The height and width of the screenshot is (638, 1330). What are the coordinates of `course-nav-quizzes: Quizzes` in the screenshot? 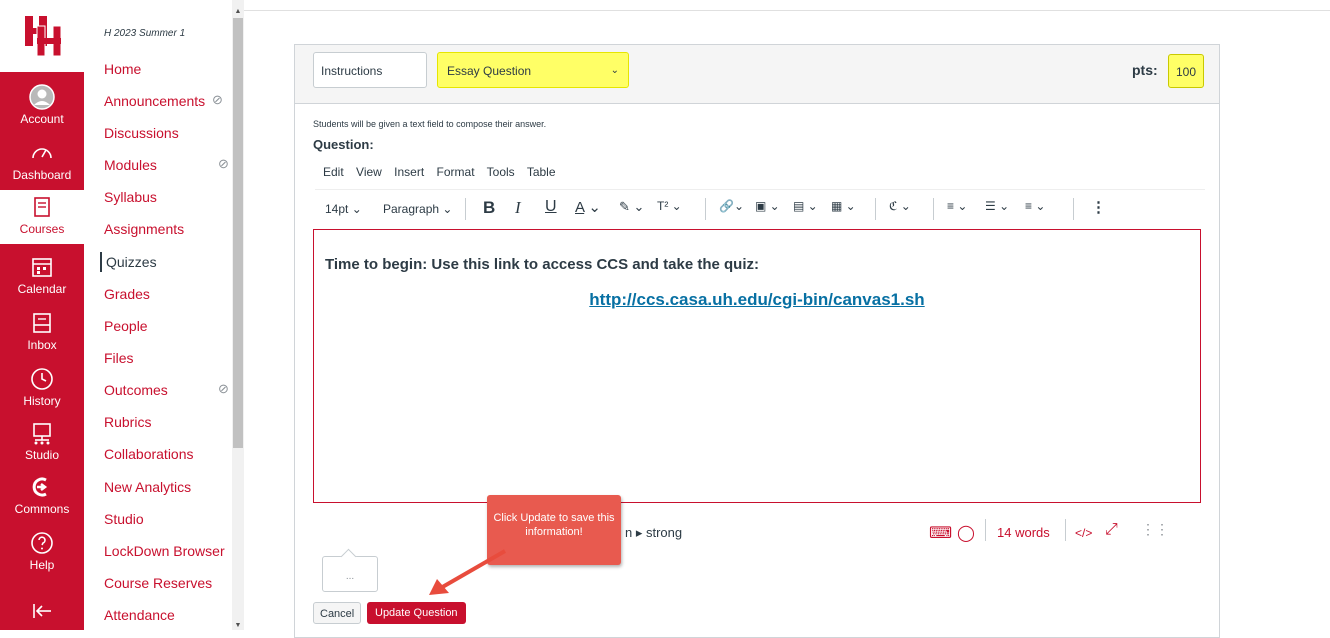 It's located at (128, 262).